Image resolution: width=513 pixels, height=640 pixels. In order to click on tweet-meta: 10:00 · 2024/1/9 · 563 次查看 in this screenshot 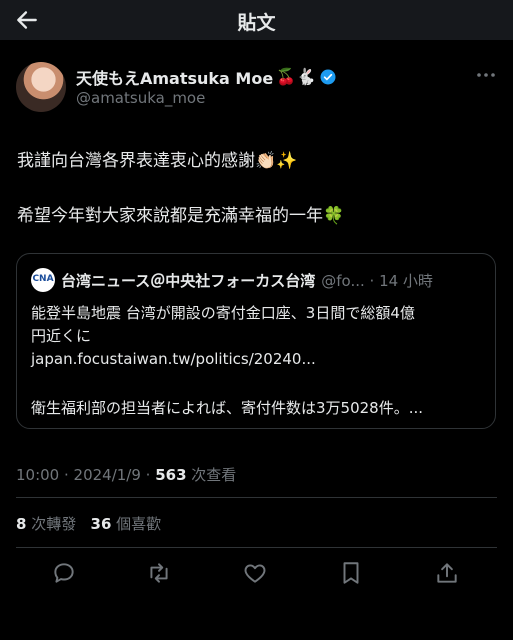, I will do `click(126, 474)`.